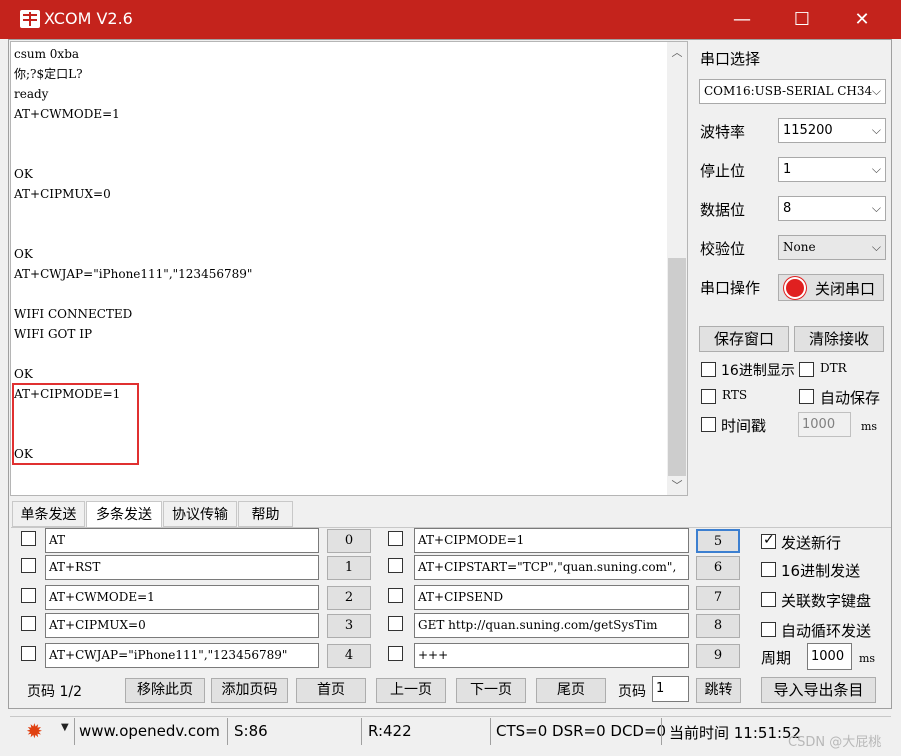 This screenshot has width=901, height=756. Describe the element at coordinates (768, 540) in the screenshot. I see `send-newline-checkbox` at that location.